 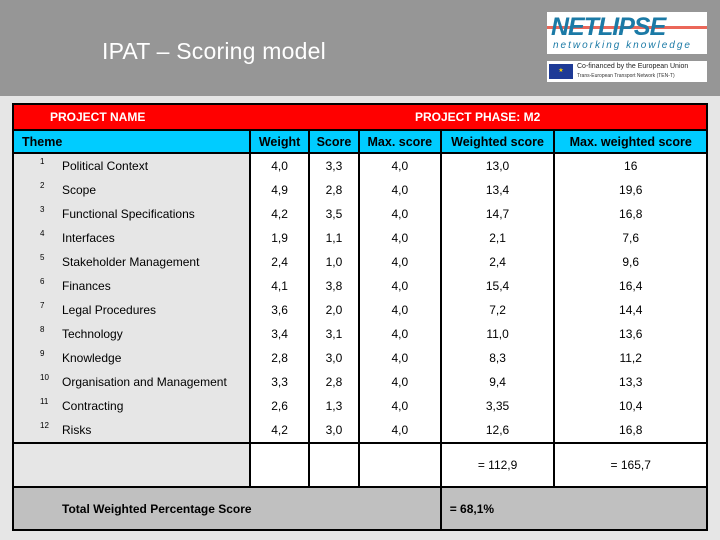 I want to click on weight-cell: 4,9, so click(x=280, y=190).